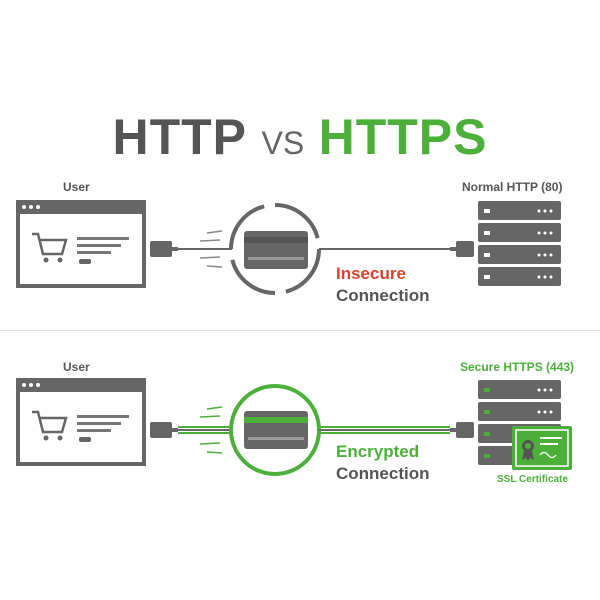  Describe the element at coordinates (519, 243) in the screenshot. I see `server-rack-http` at that location.